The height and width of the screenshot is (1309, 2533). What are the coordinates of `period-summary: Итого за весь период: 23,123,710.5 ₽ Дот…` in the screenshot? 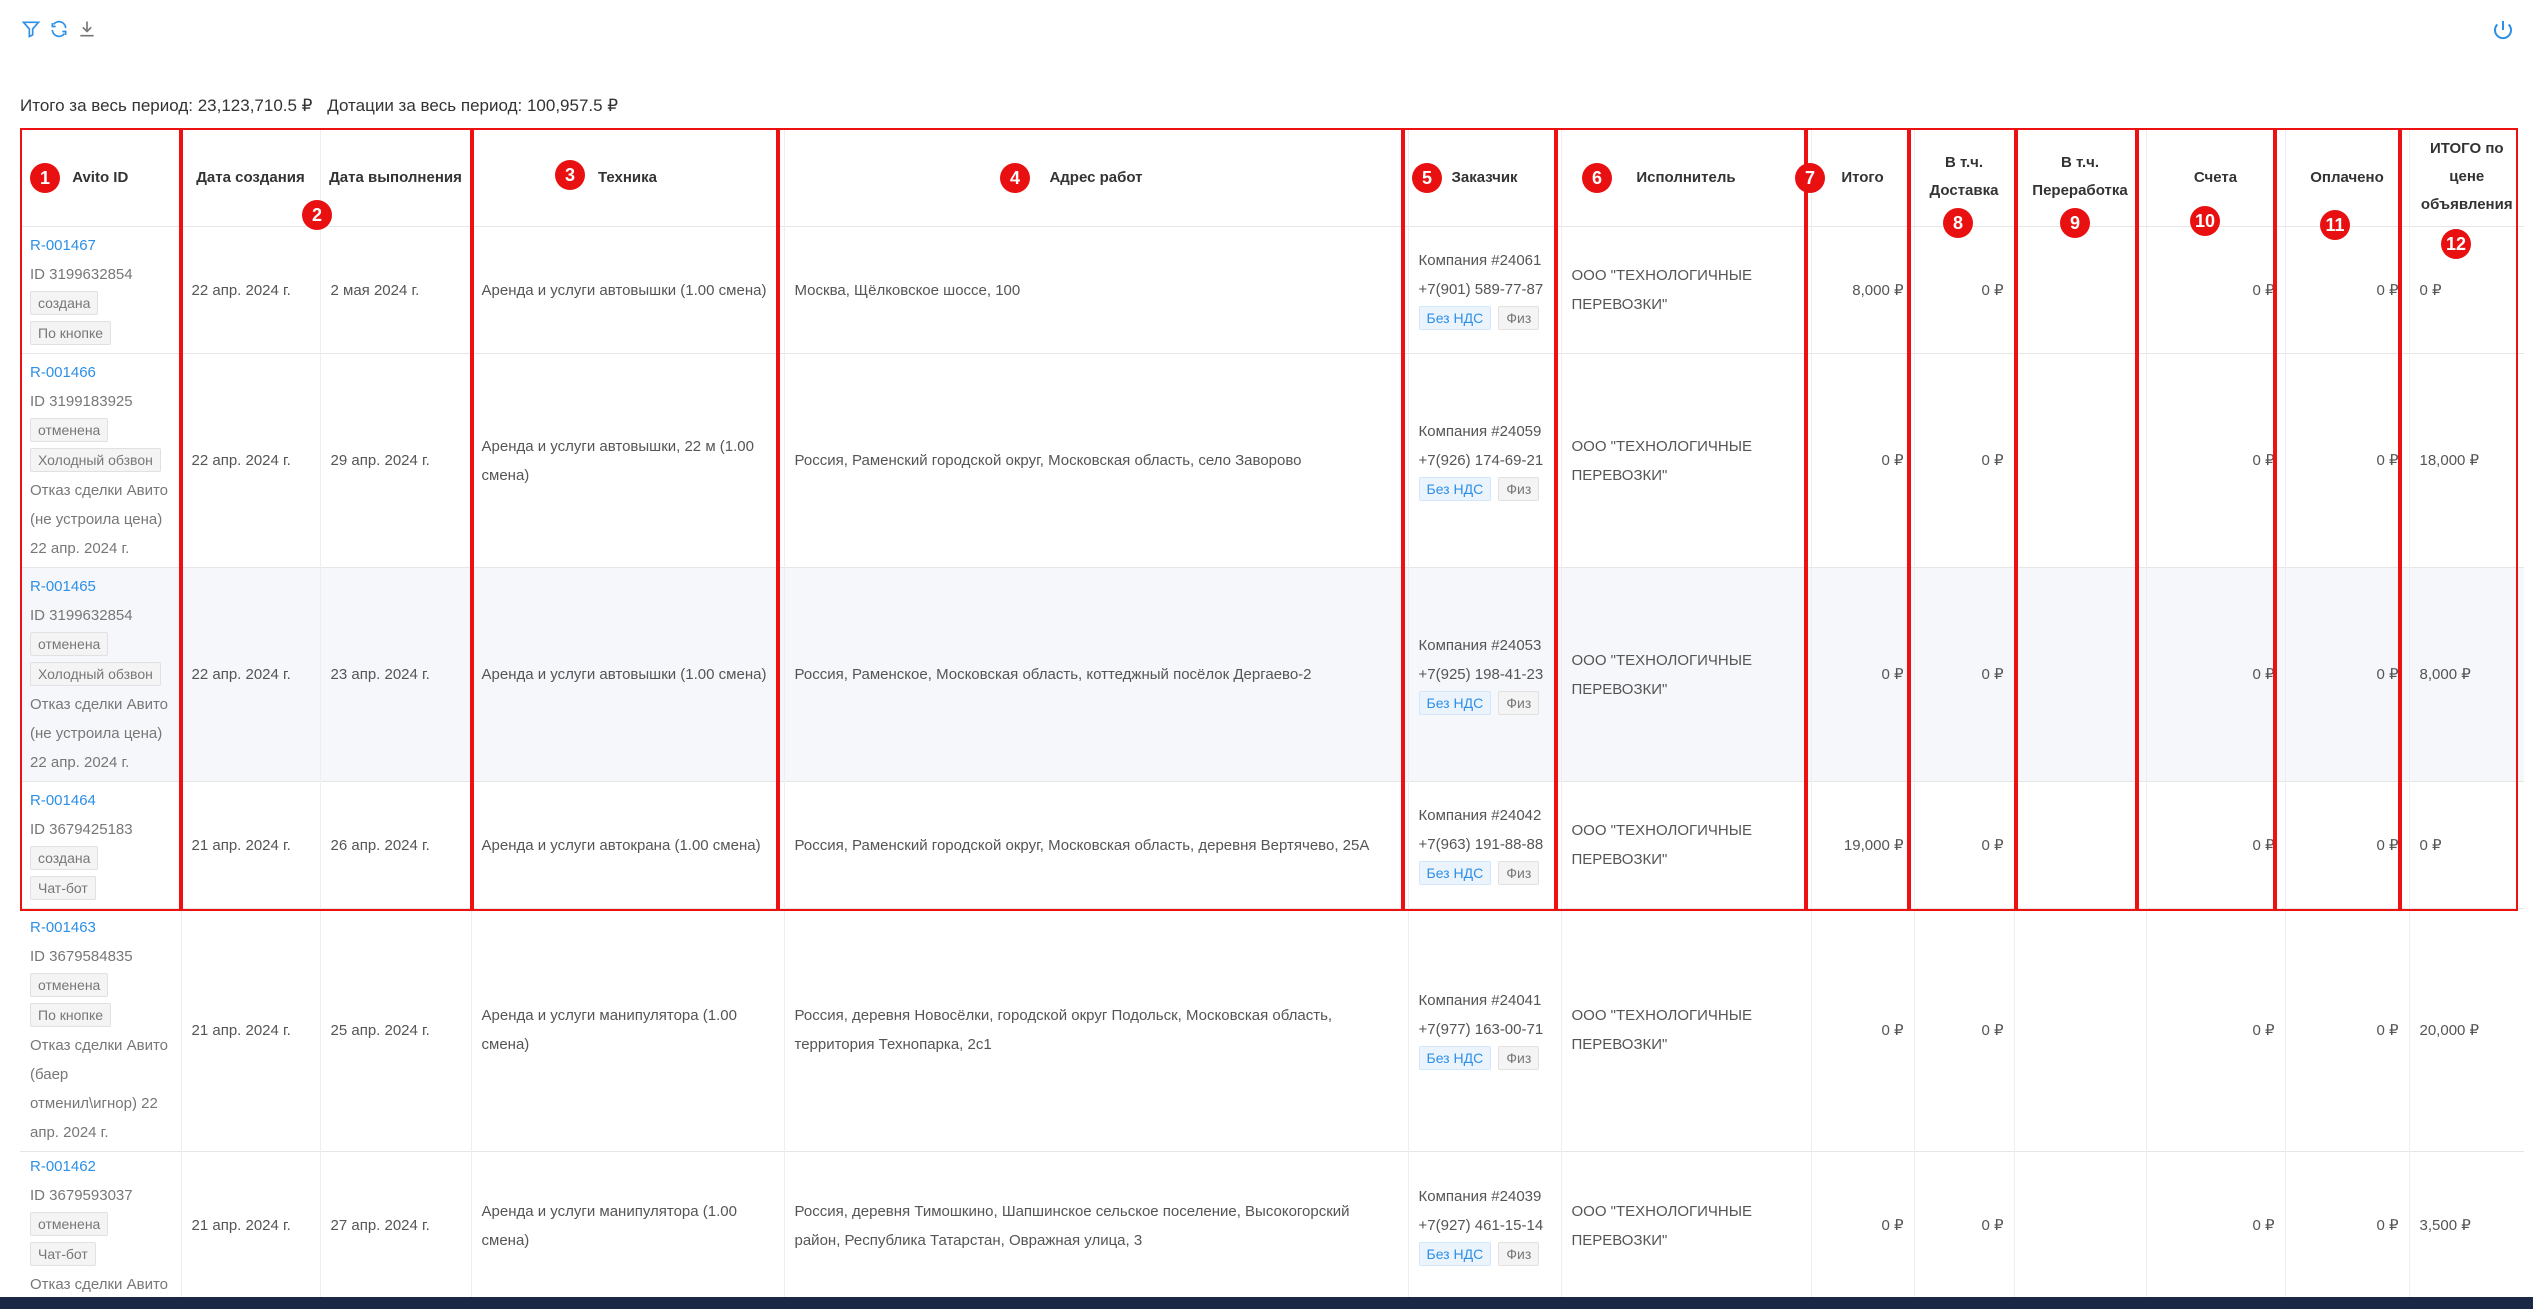 It's located at (324, 106).